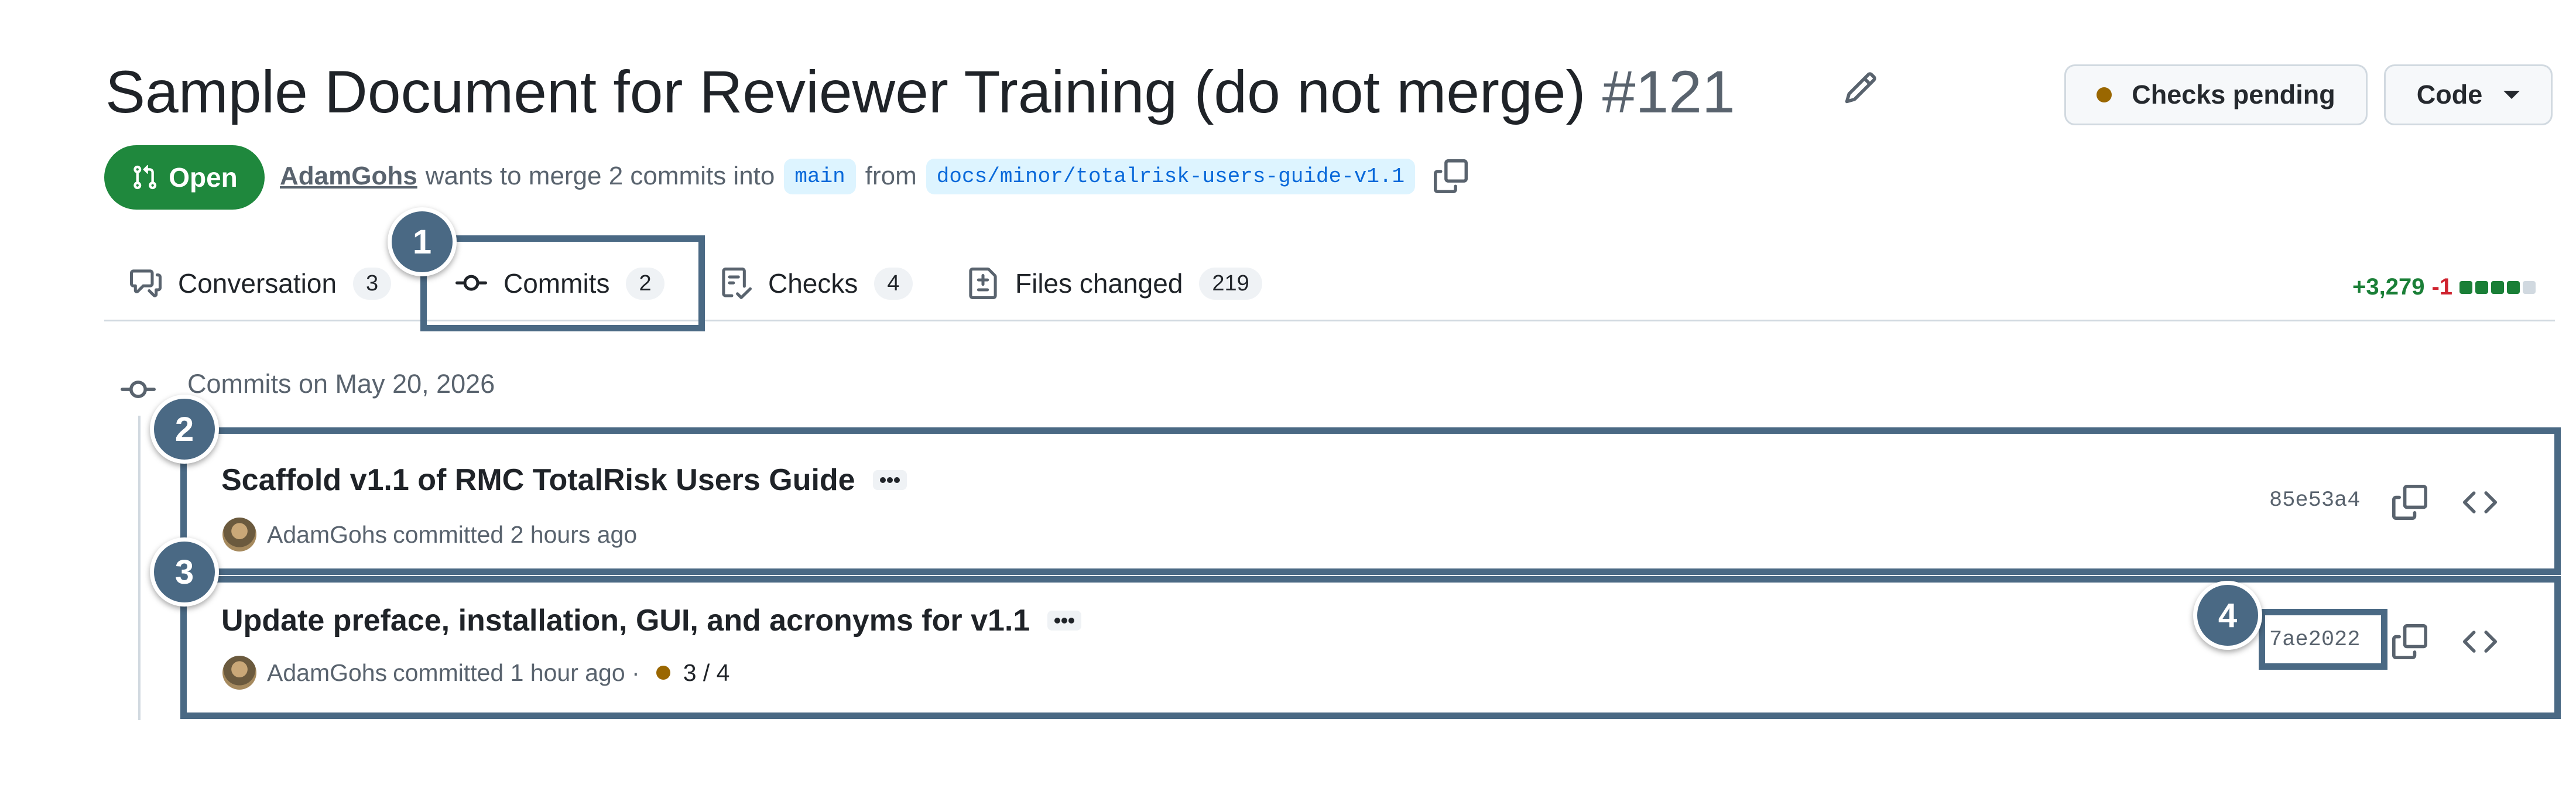  I want to click on tab-checks-label: Checks, so click(813, 283).